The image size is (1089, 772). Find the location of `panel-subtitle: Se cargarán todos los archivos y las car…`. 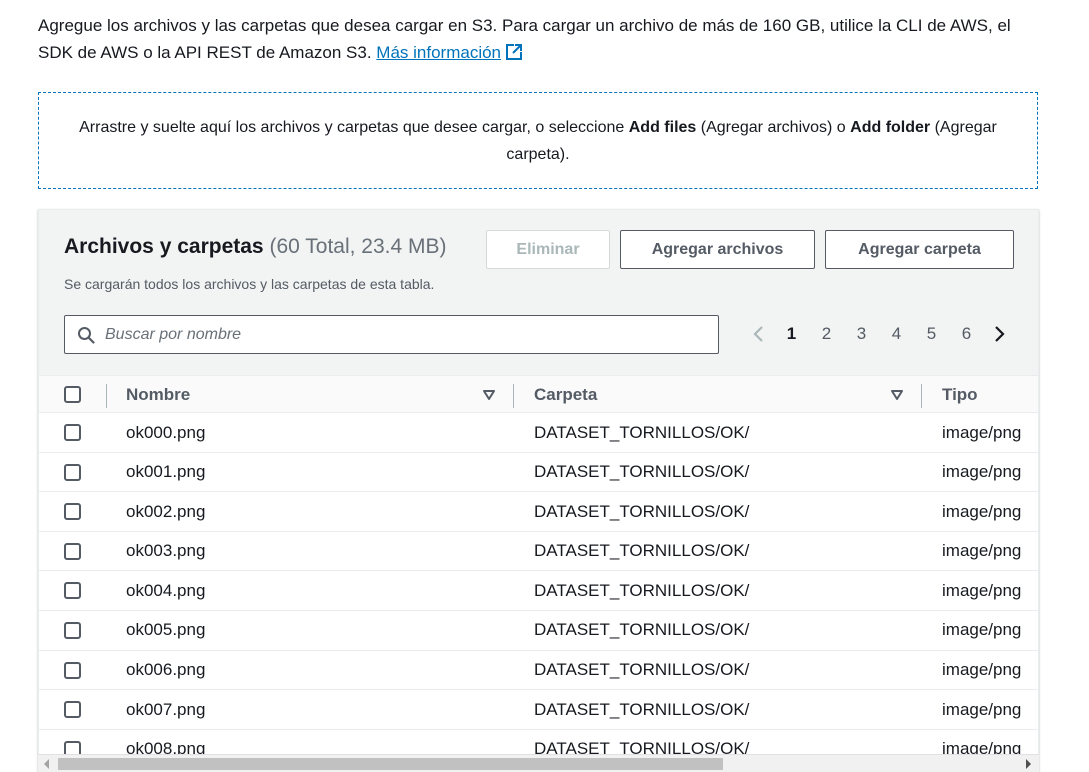

panel-subtitle: Se cargarán todos los archivos y las car… is located at coordinates (249, 284).